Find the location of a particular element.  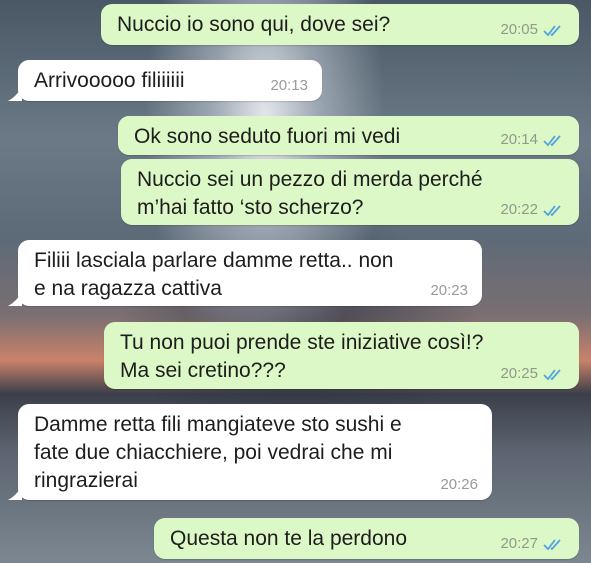

message-meta: 20:27 is located at coordinates (532, 544).